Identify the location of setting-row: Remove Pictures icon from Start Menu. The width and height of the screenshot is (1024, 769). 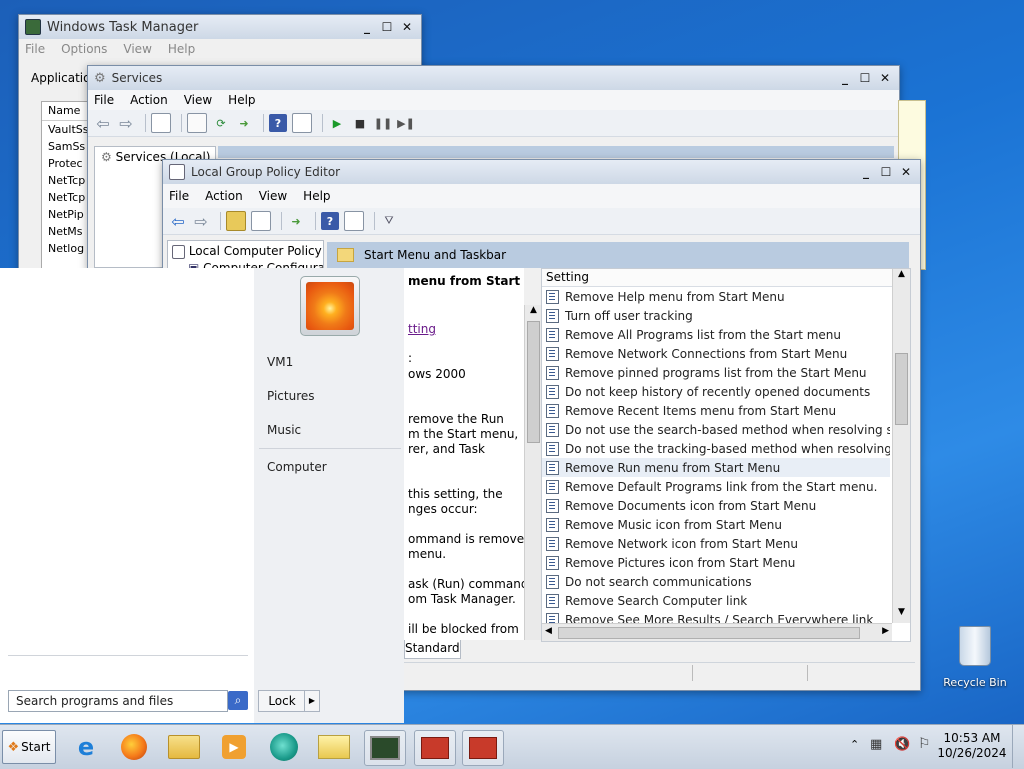
(716, 562).